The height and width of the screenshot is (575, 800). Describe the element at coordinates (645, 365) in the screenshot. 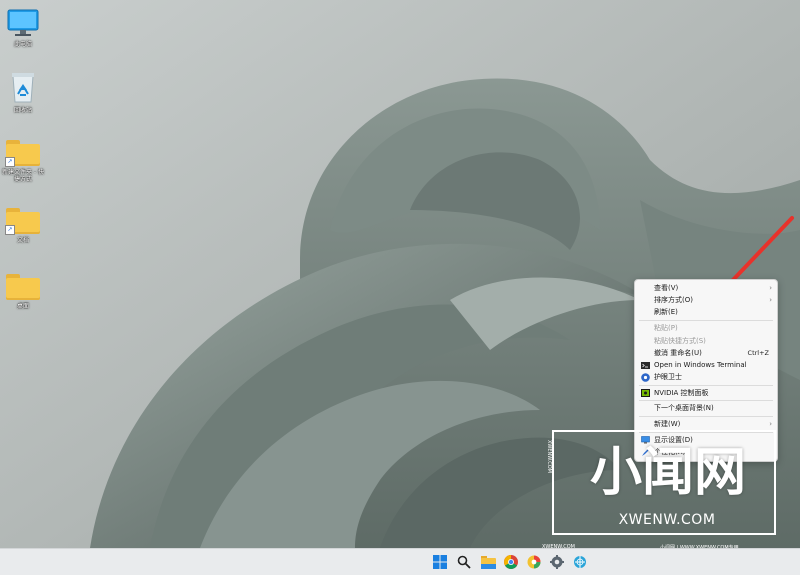

I see `terminal-icon` at that location.